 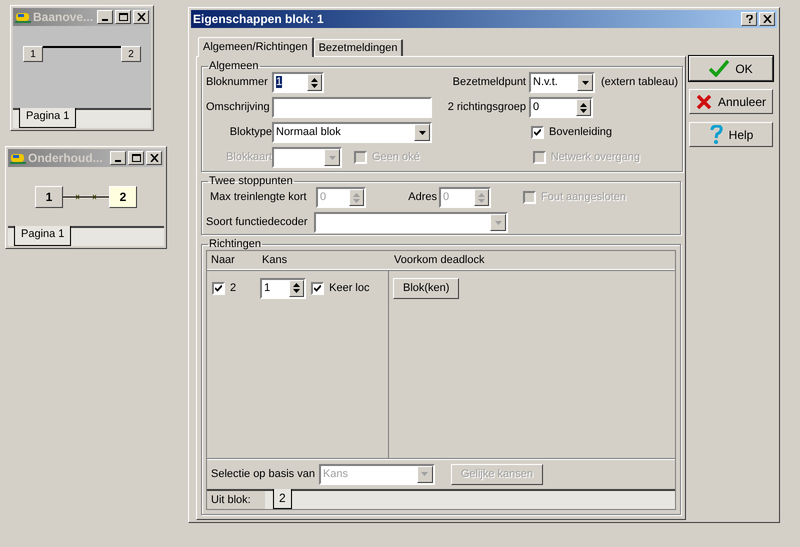 I want to click on checkbox-label: 2, so click(x=233, y=288).